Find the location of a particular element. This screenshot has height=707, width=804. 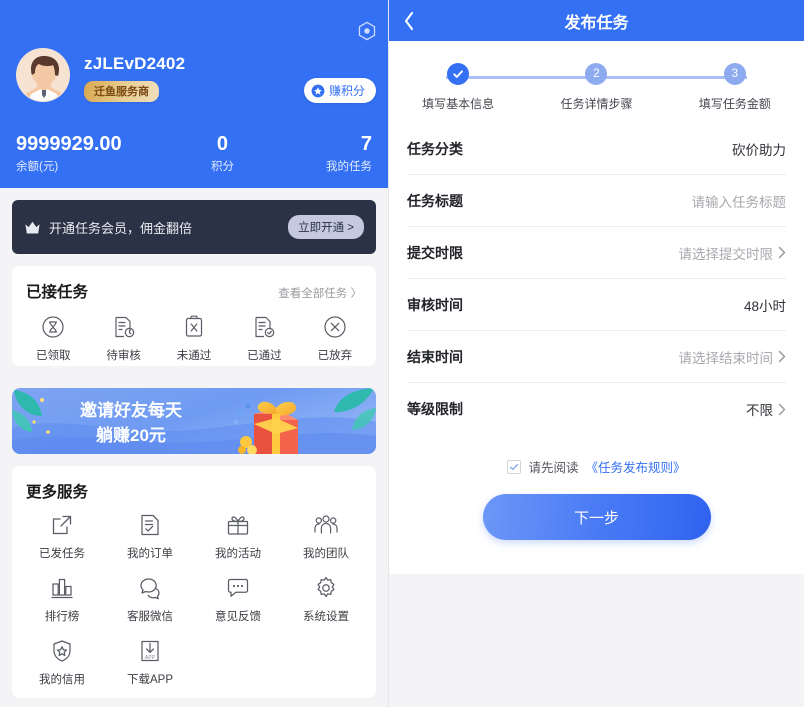

step-2: 2 任务详情步骤 is located at coordinates (596, 87).